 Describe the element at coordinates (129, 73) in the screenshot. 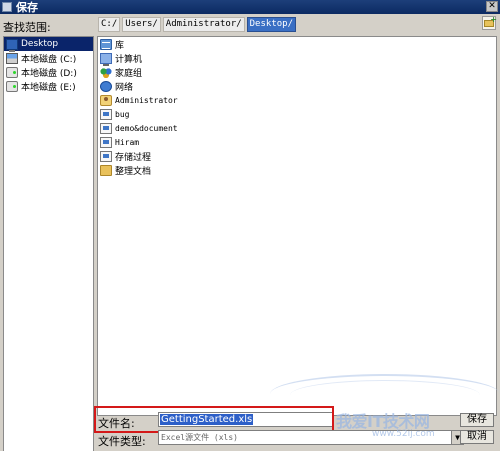

I see `item-label: 家庭组` at that location.